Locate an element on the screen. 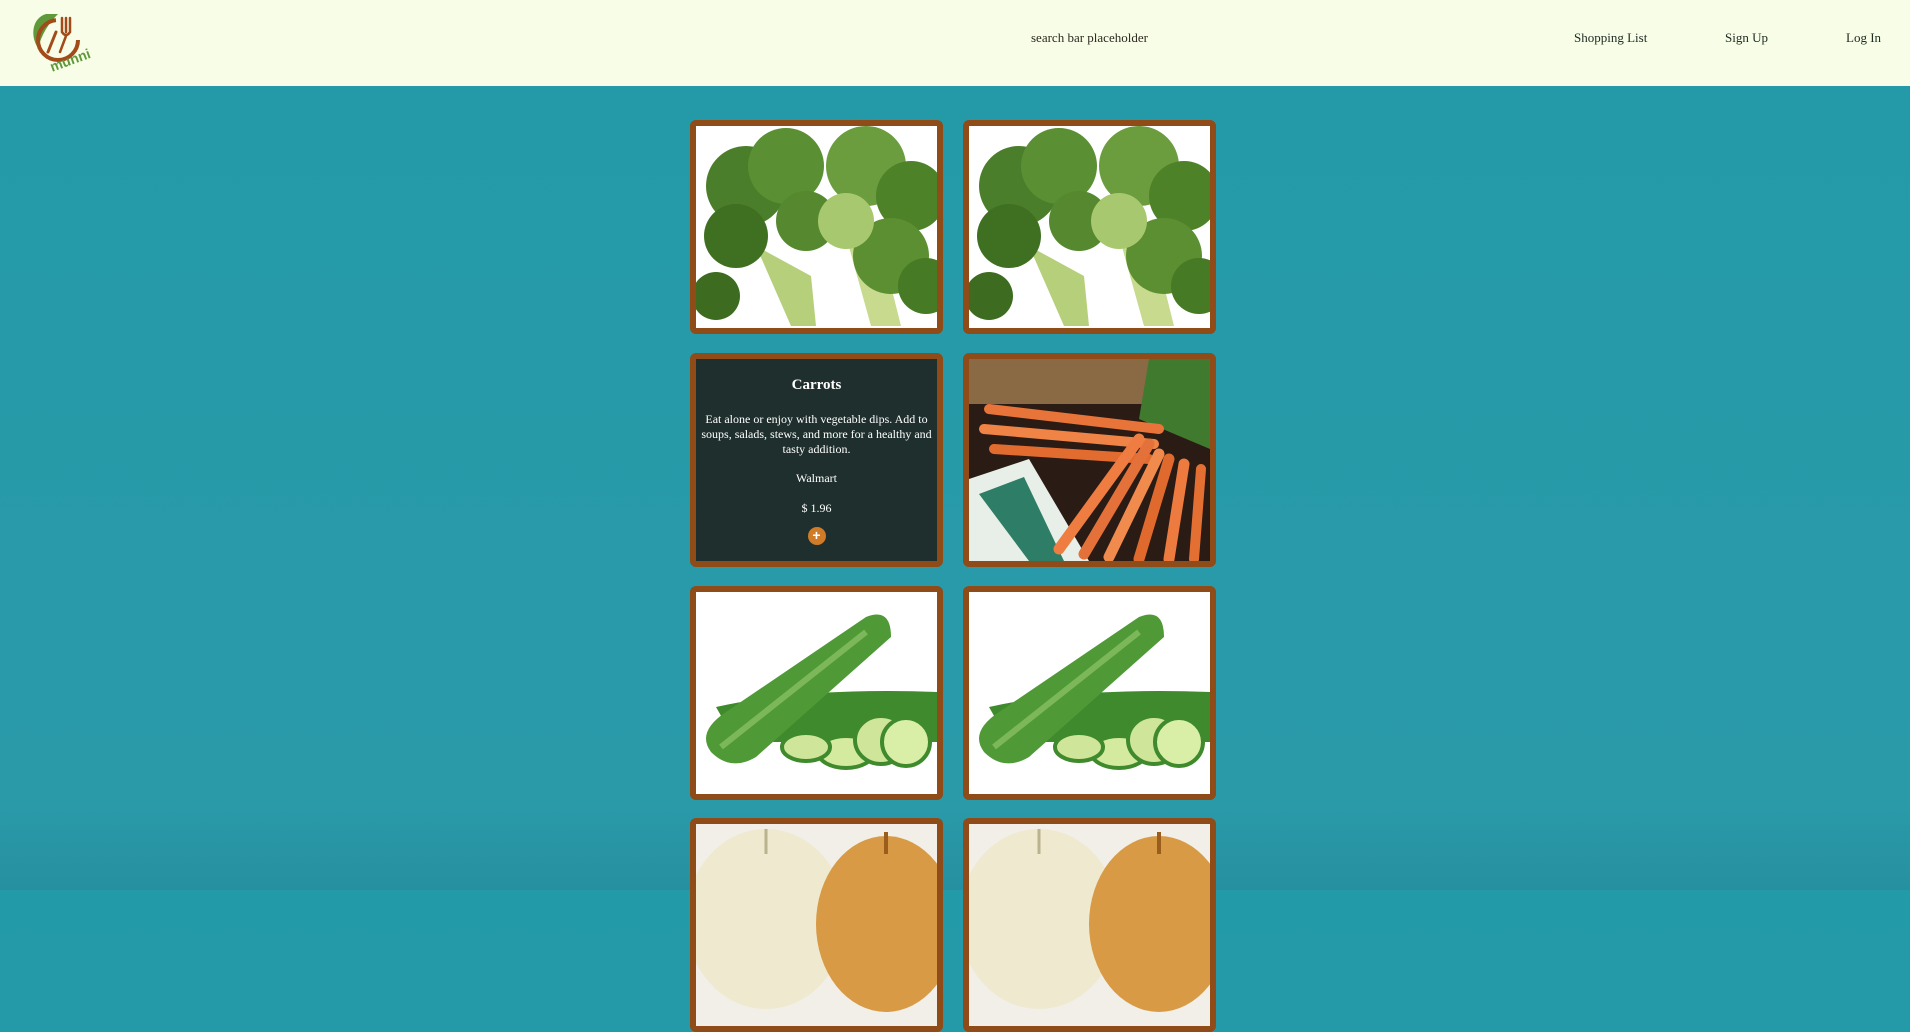 This screenshot has width=1910, height=1032. product-title: Carrots is located at coordinates (816, 385).